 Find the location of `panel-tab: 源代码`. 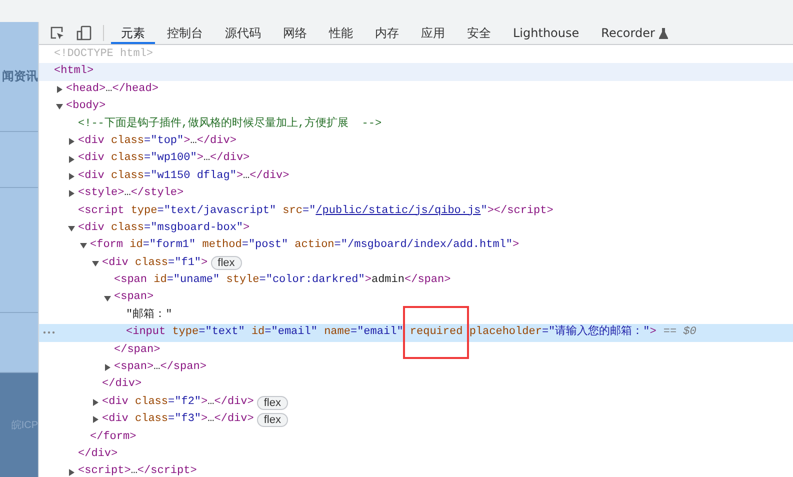

panel-tab: 源代码 is located at coordinates (243, 33).